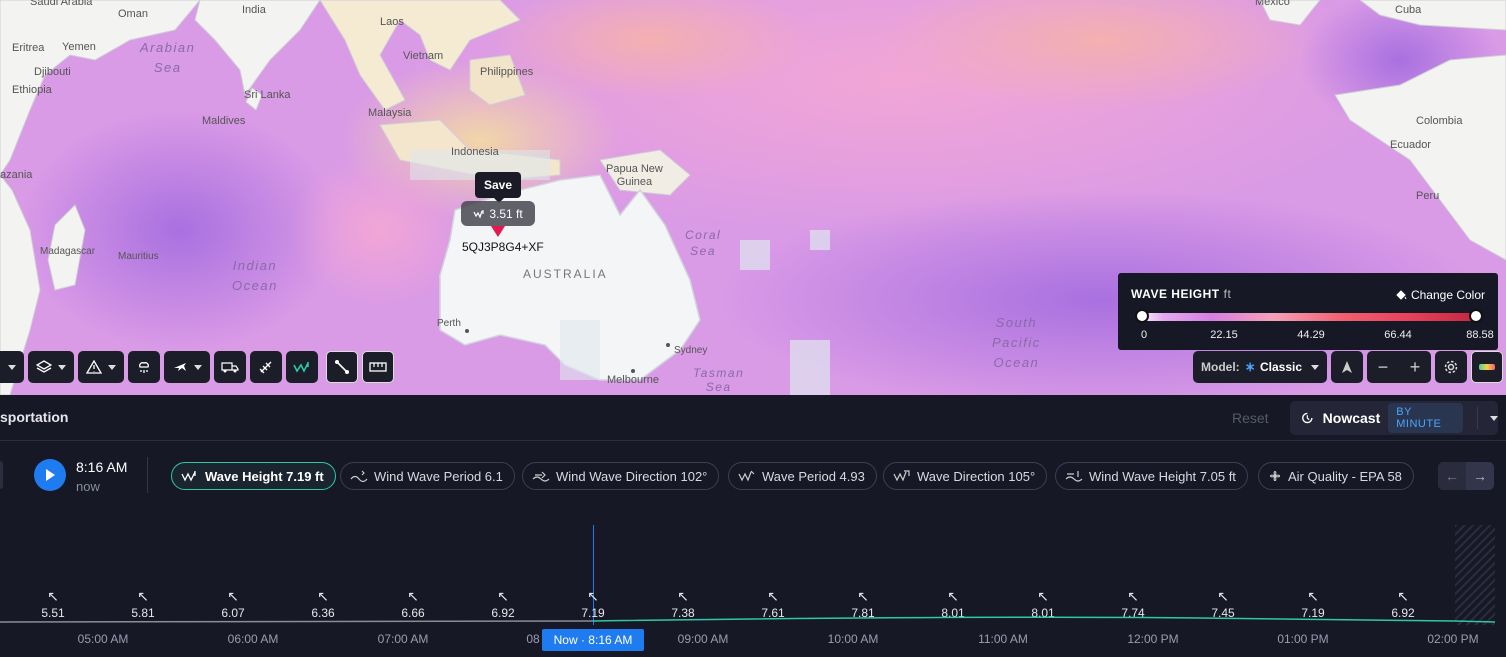 Image resolution: width=1506 pixels, height=657 pixels. Describe the element at coordinates (94, 367) in the screenshot. I see `warning-icon` at that location.